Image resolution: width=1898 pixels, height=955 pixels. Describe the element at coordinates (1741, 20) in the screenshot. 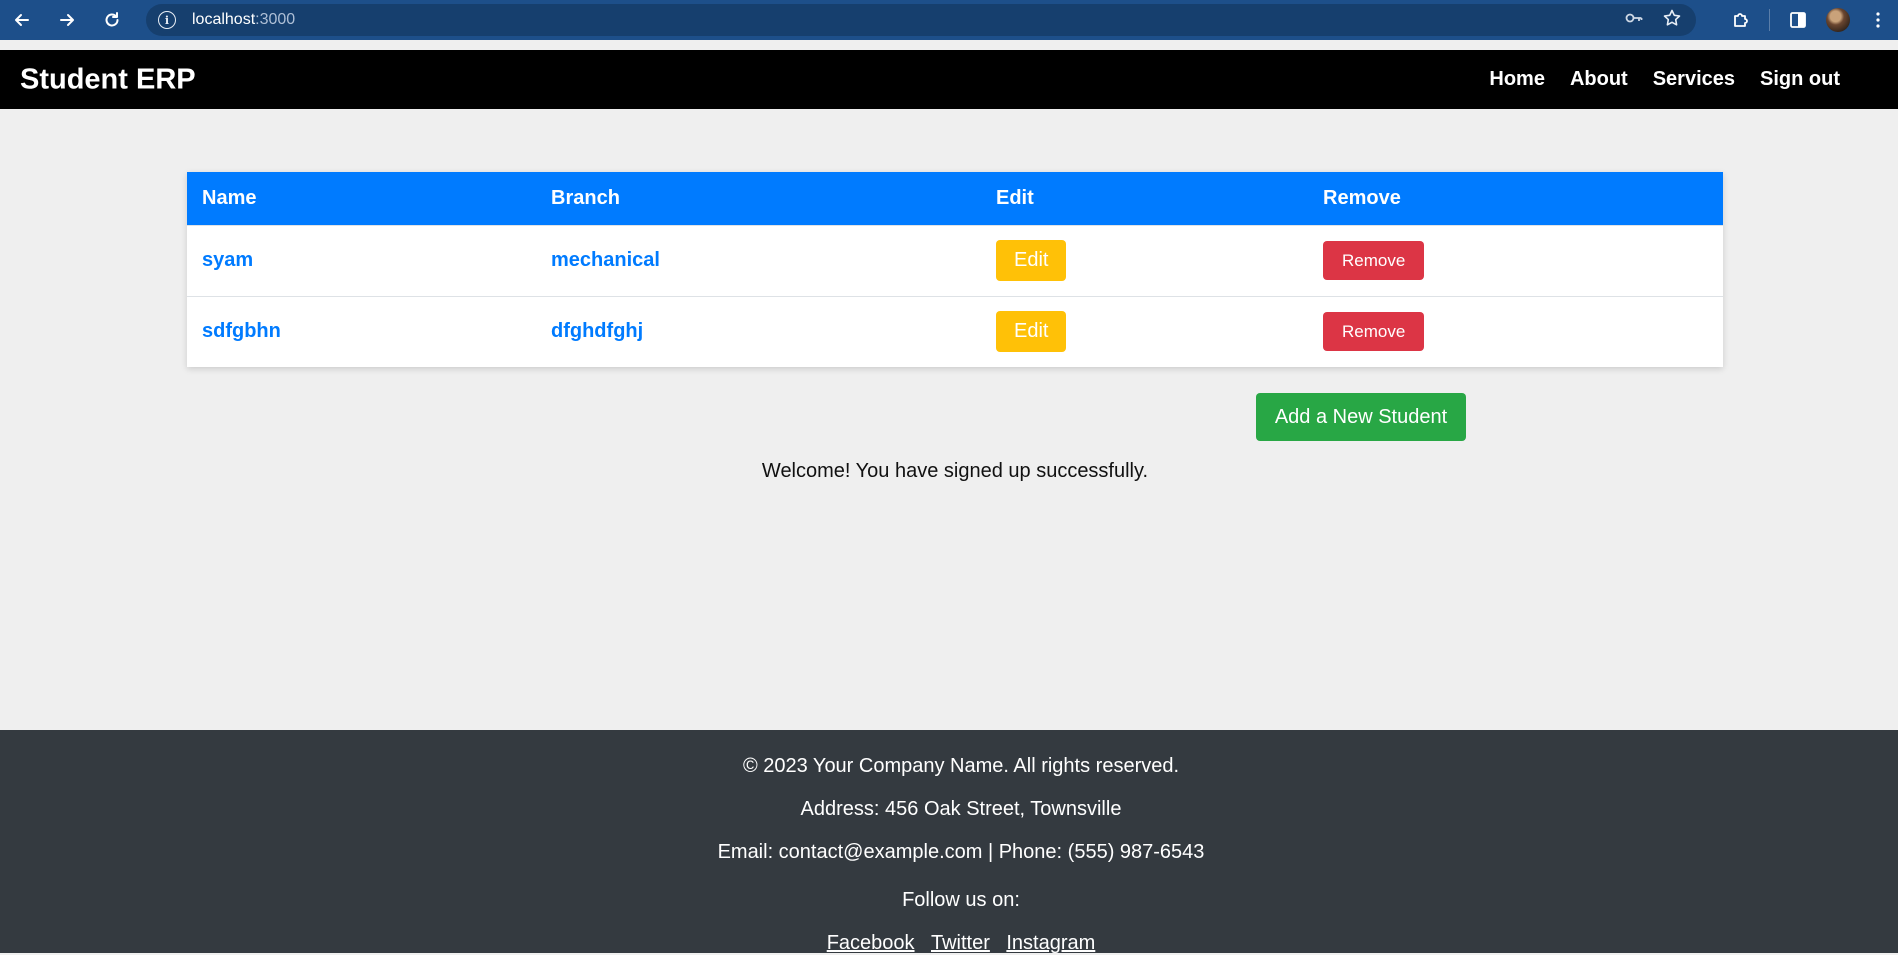

I see `extensions-icon` at that location.